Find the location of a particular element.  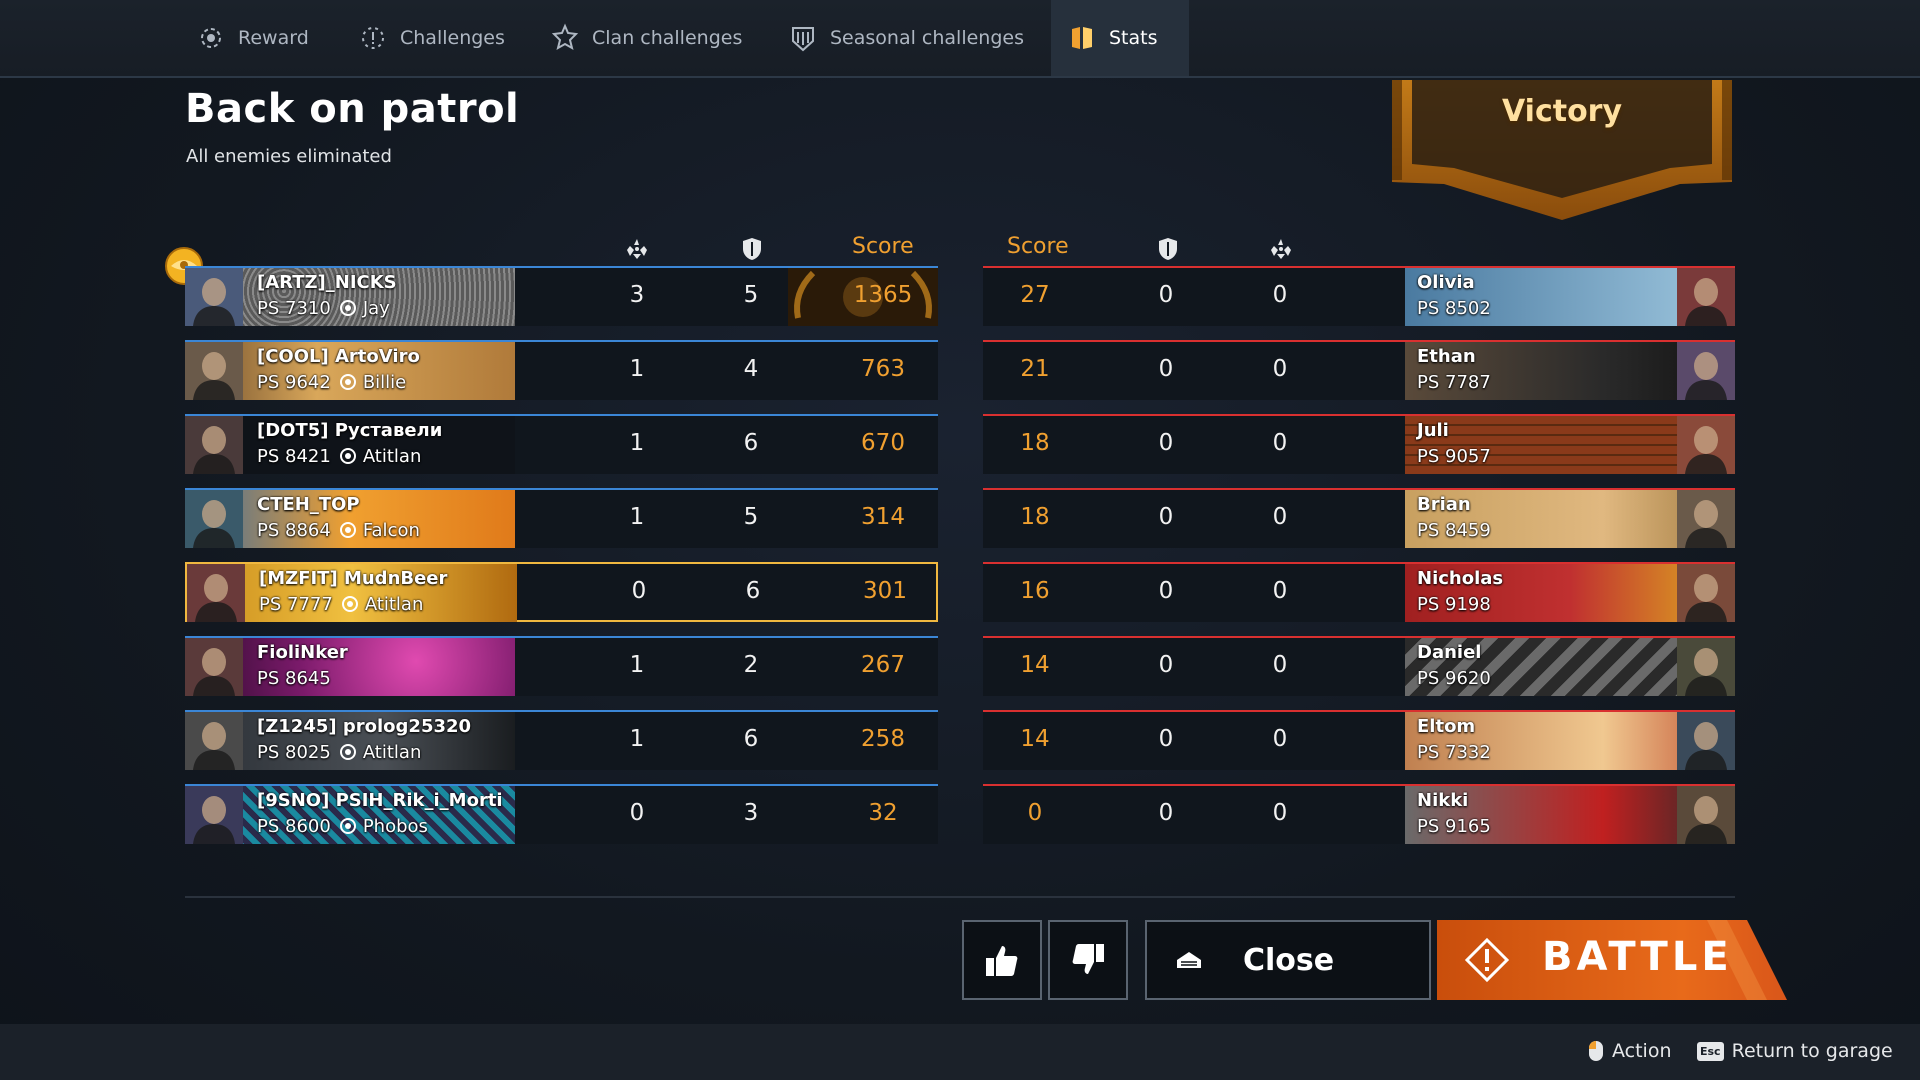

crosshair-icon is located at coordinates (347, 308).